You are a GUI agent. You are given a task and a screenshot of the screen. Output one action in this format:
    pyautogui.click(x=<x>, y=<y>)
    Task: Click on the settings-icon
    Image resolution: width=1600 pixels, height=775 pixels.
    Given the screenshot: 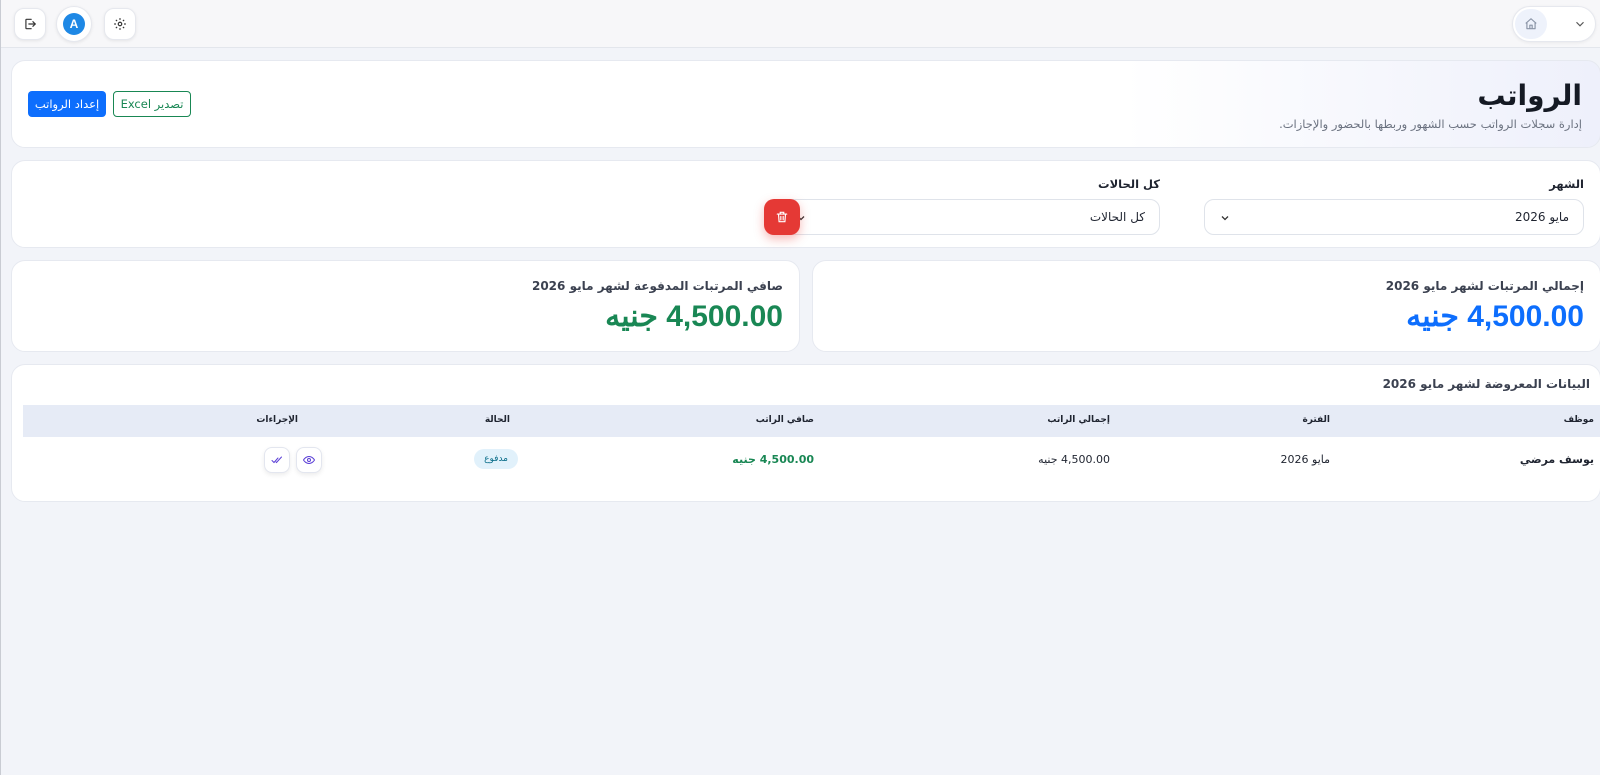 What is the action you would take?
    pyautogui.click(x=120, y=24)
    